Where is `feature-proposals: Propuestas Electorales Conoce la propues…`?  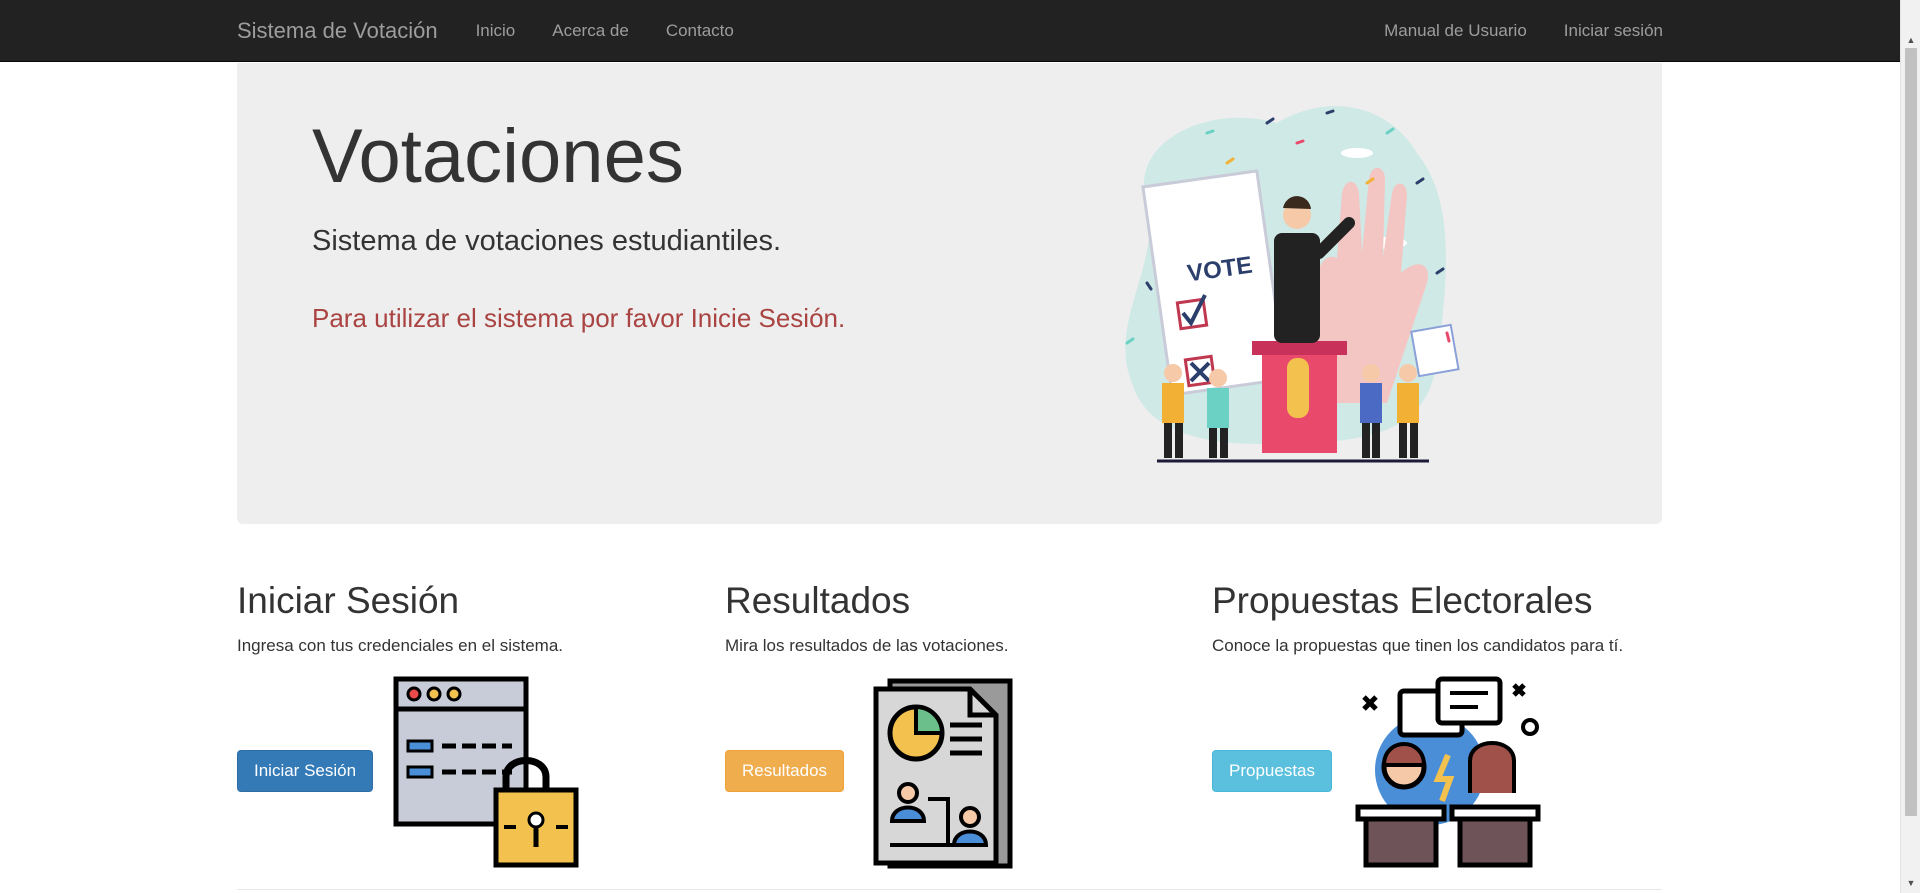 feature-proposals: Propuestas Electorales Conoce la propues… is located at coordinates (1447, 730).